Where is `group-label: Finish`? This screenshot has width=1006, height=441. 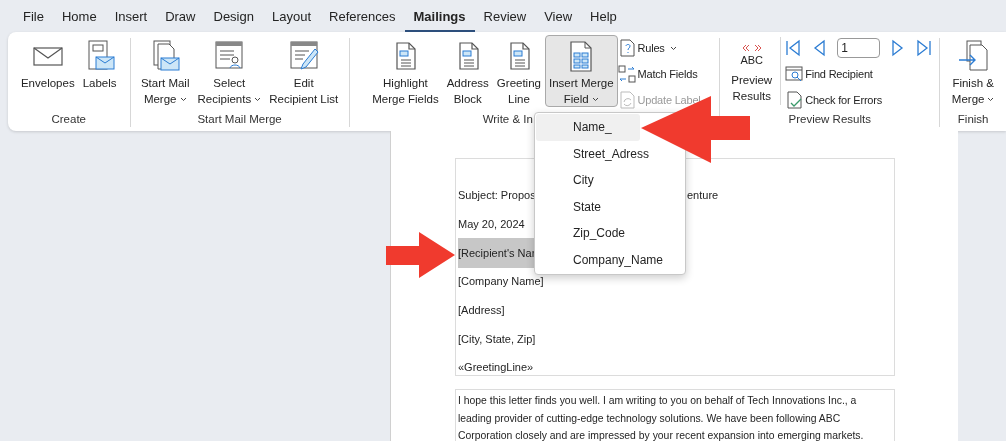 group-label: Finish is located at coordinates (973, 119).